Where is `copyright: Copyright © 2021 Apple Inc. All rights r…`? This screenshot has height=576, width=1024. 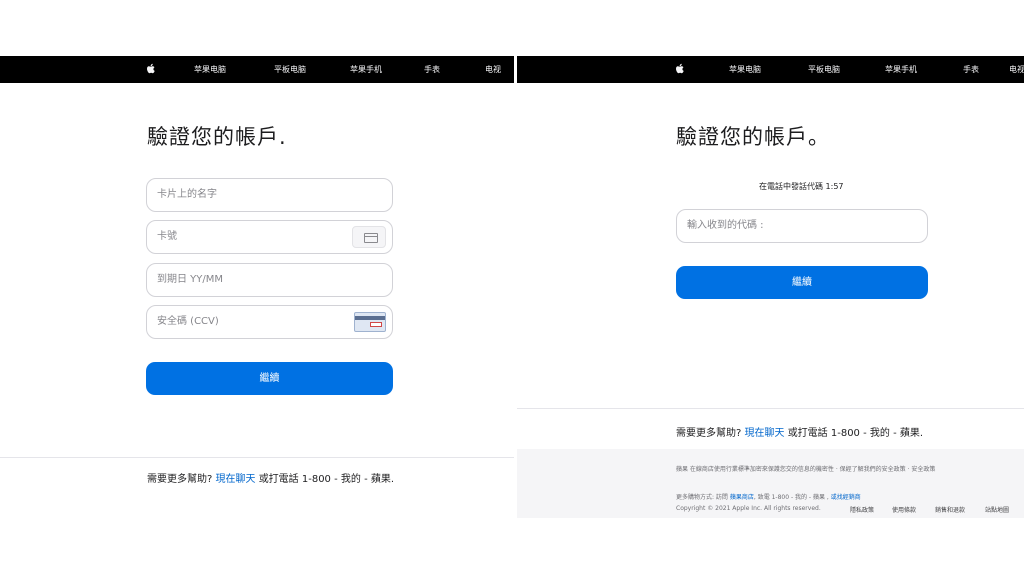 copyright: Copyright © 2021 Apple Inc. All rights r… is located at coordinates (748, 508).